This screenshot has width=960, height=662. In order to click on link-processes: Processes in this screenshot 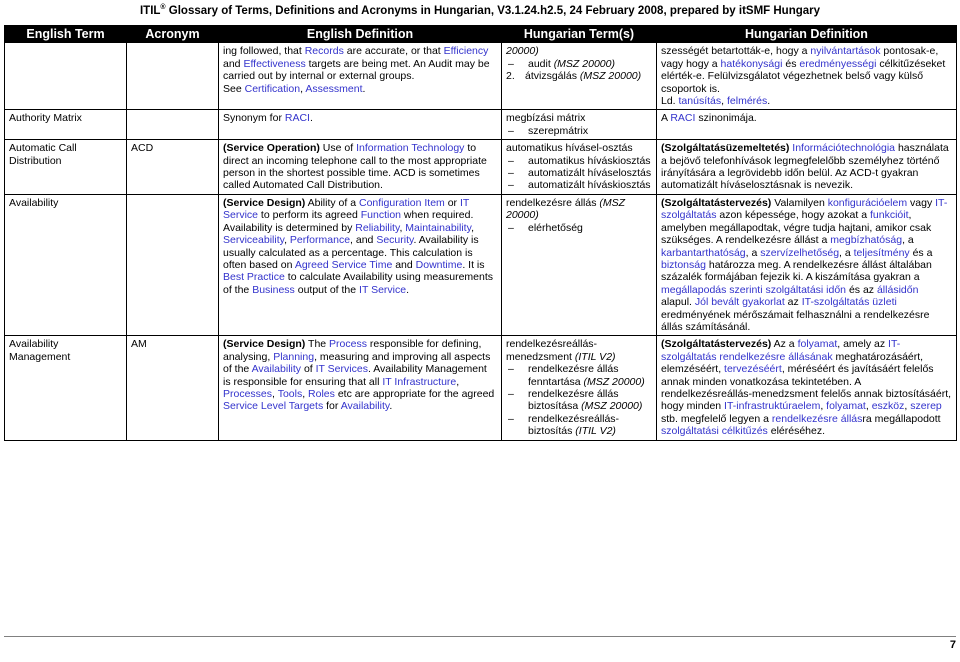, I will do `click(247, 394)`.